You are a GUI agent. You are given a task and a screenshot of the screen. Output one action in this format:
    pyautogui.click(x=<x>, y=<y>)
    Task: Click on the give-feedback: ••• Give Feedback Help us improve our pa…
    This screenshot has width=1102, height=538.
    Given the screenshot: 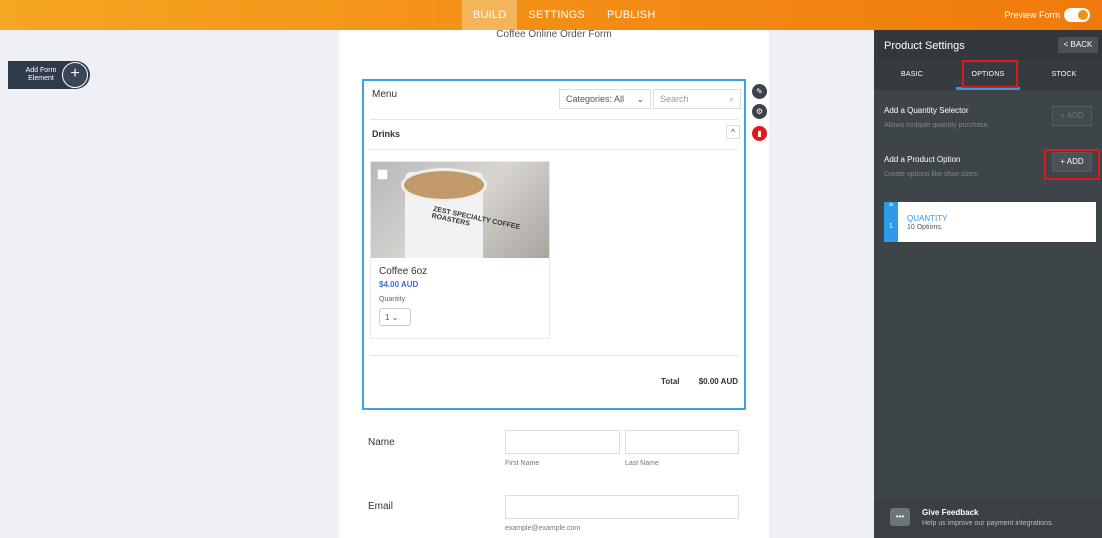 What is the action you would take?
    pyautogui.click(x=988, y=519)
    